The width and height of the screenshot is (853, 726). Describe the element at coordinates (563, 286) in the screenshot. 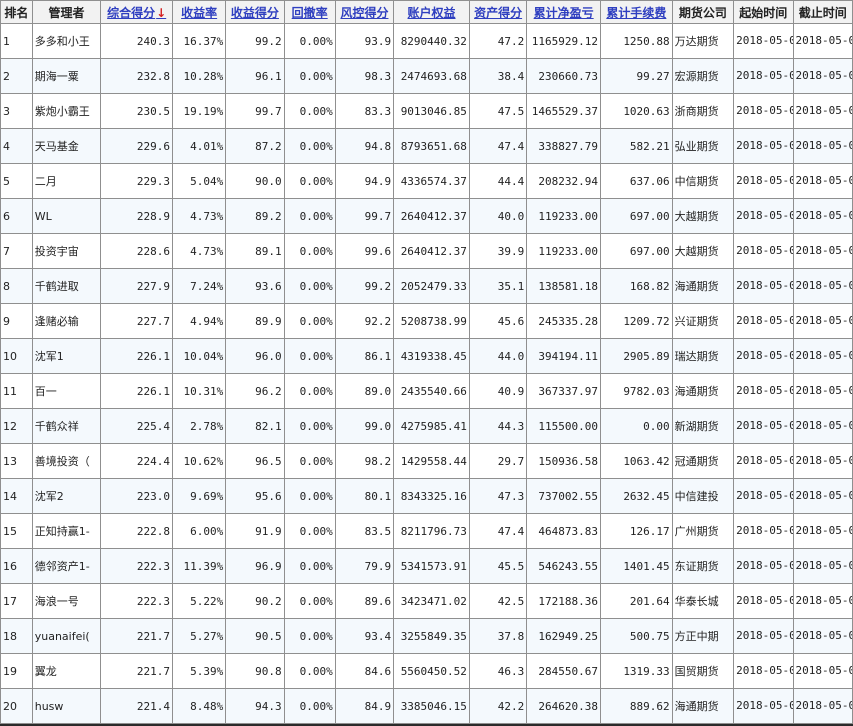

I see `net-profit: 138581.18` at that location.